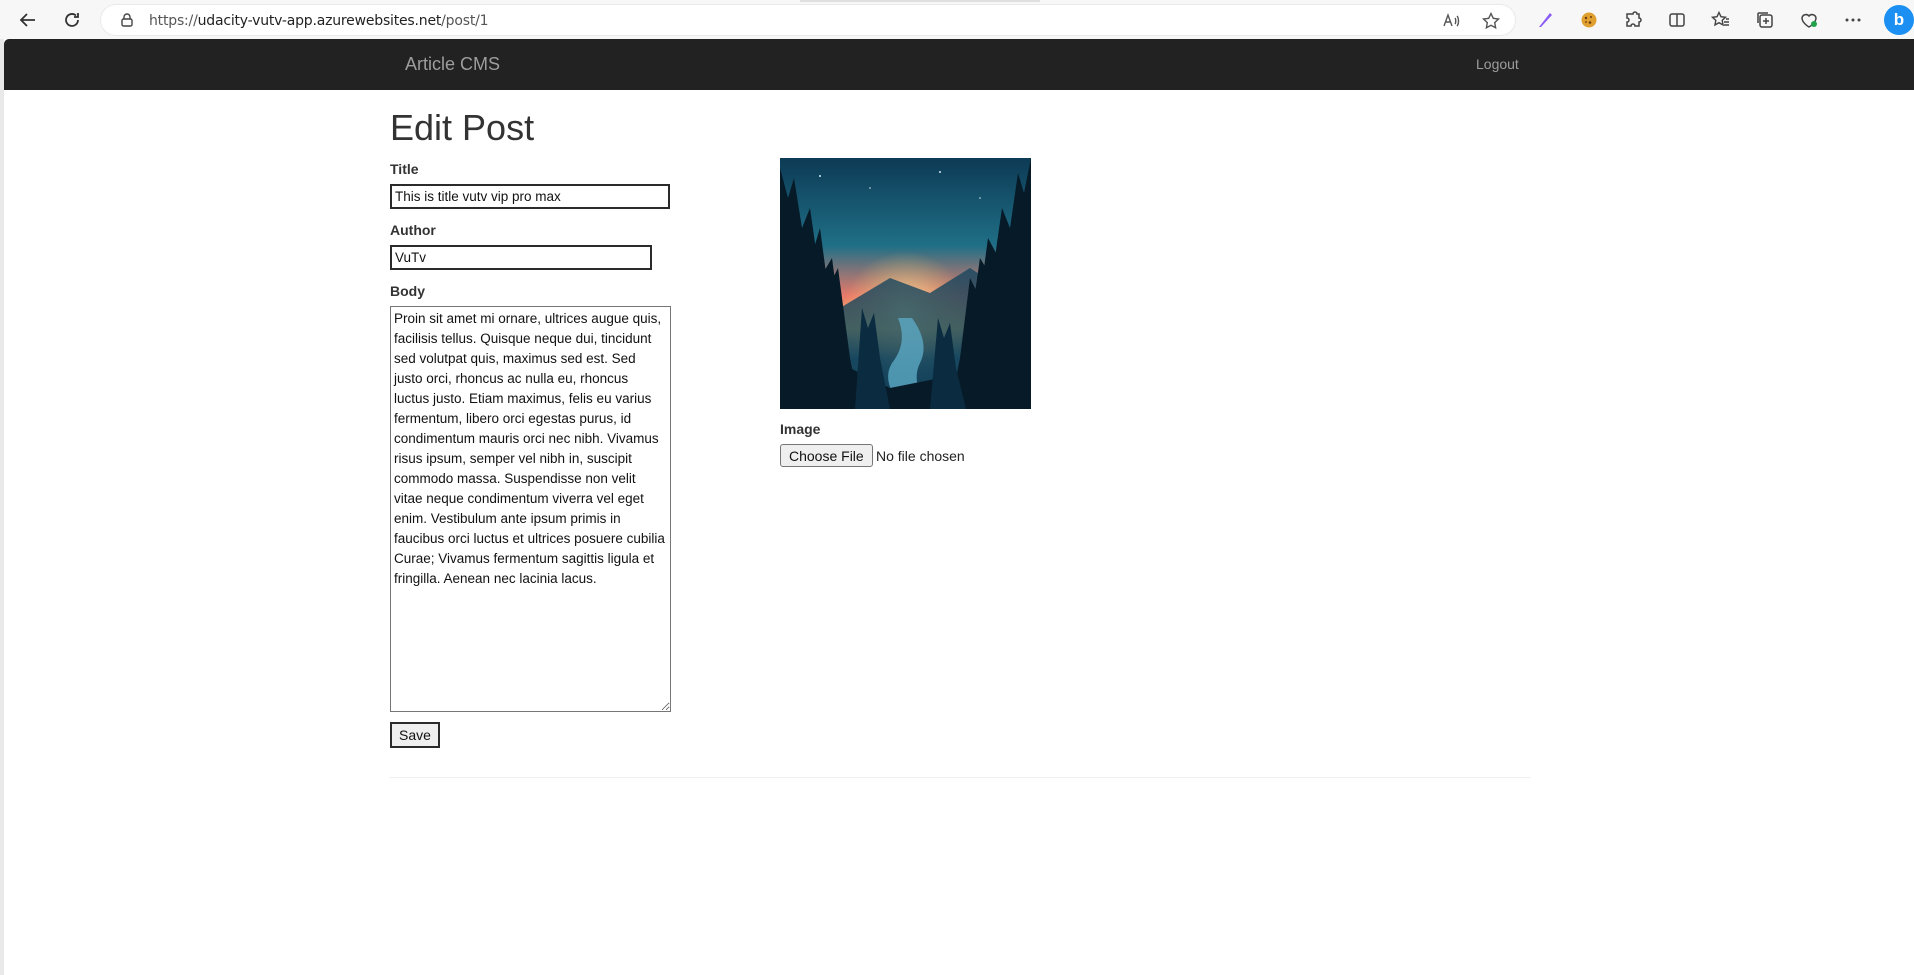 The height and width of the screenshot is (975, 1914). Describe the element at coordinates (826, 455) in the screenshot. I see `choose-file-button: Choose File` at that location.